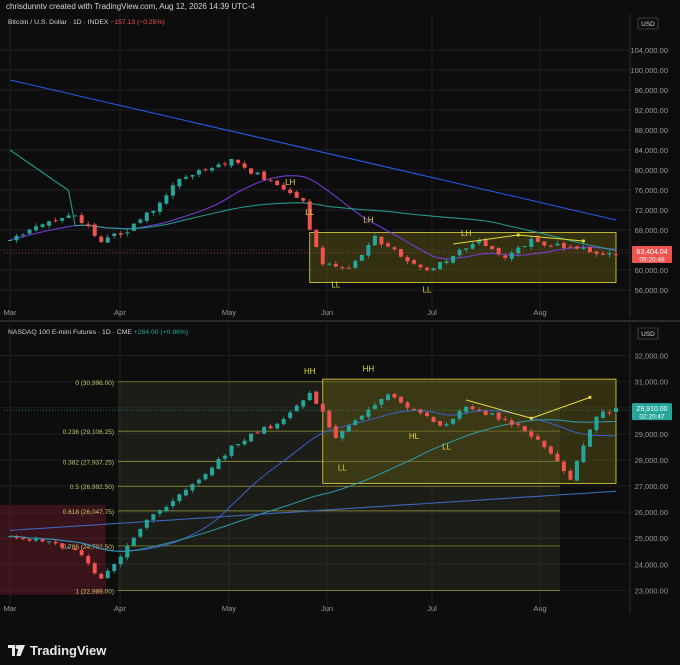 The height and width of the screenshot is (665, 680). Describe the element at coordinates (229, 608) in the screenshot. I see `x-tick-label: May` at that location.